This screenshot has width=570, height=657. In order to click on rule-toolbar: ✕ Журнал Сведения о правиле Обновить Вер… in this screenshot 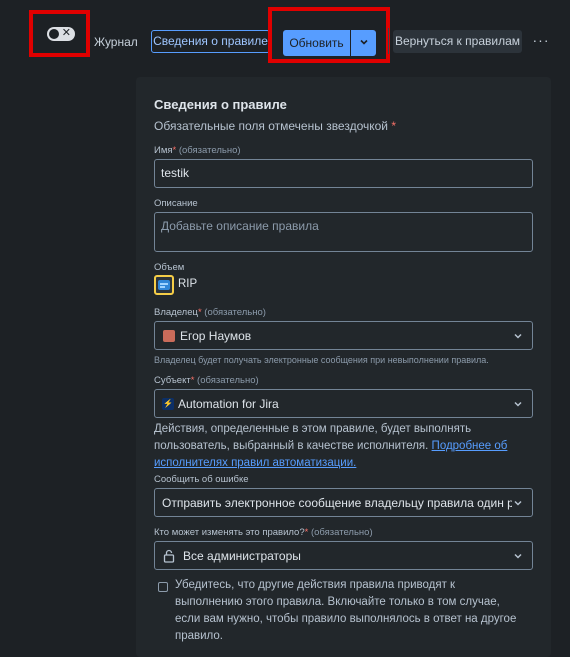, I will do `click(285, 35)`.